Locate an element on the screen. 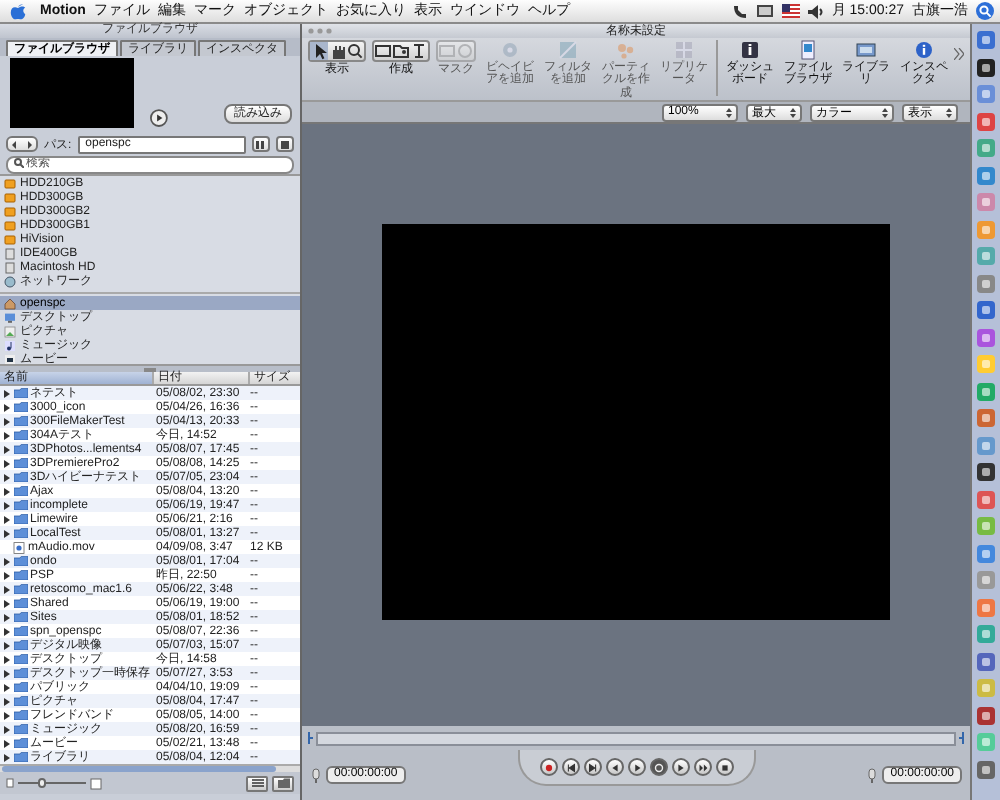 The width and height of the screenshot is (1000, 800). play-icon is located at coordinates (636, 767).